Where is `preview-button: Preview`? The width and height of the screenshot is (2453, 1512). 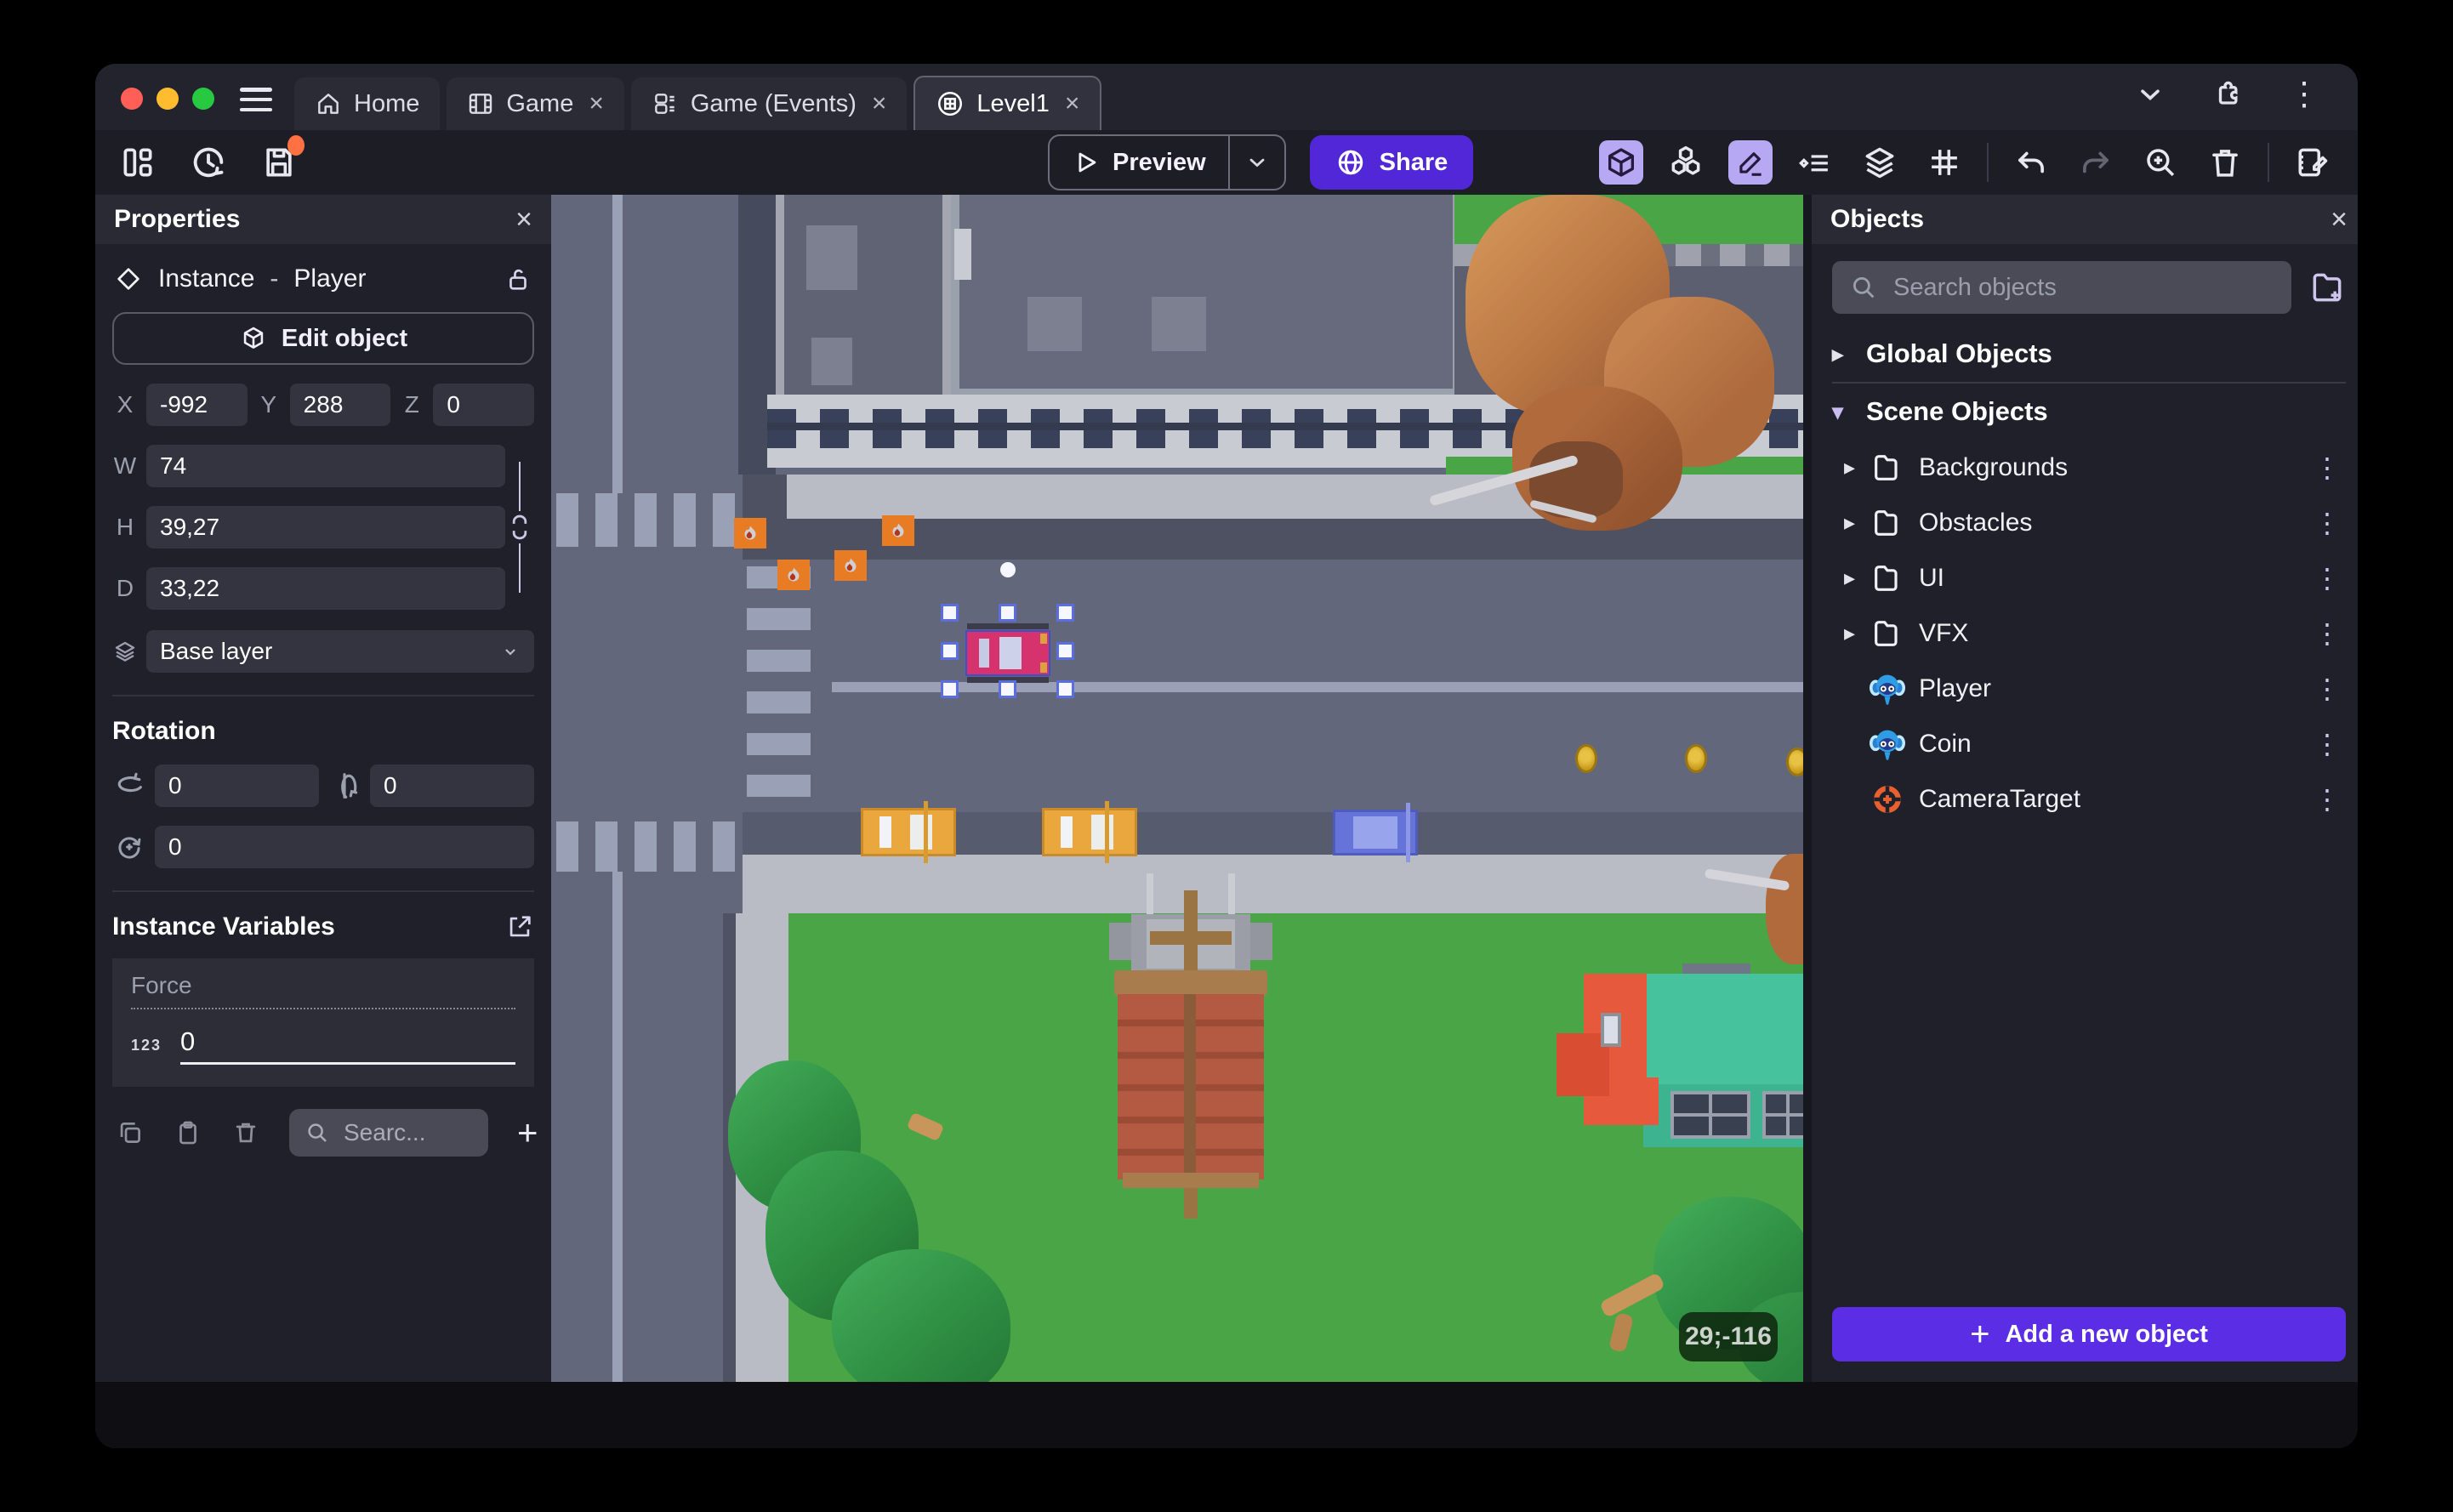 preview-button: Preview is located at coordinates (1167, 162).